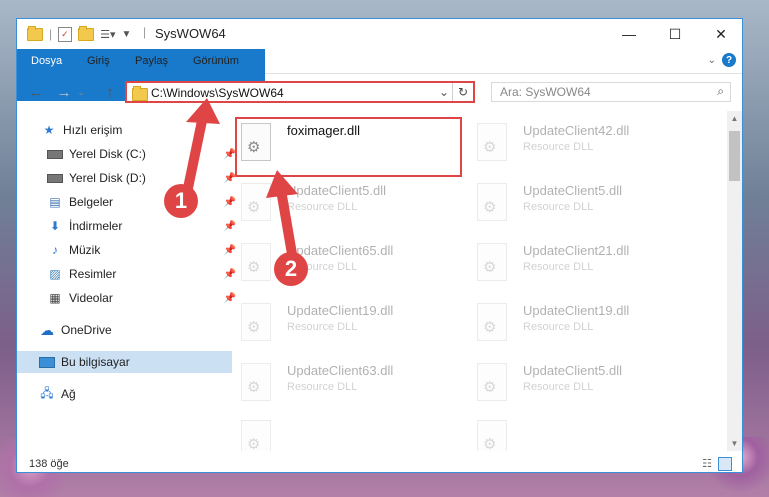 This screenshot has height=497, width=769. What do you see at coordinates (286, 222) in the screenshot?
I see `arrow-2-shaft` at bounding box center [286, 222].